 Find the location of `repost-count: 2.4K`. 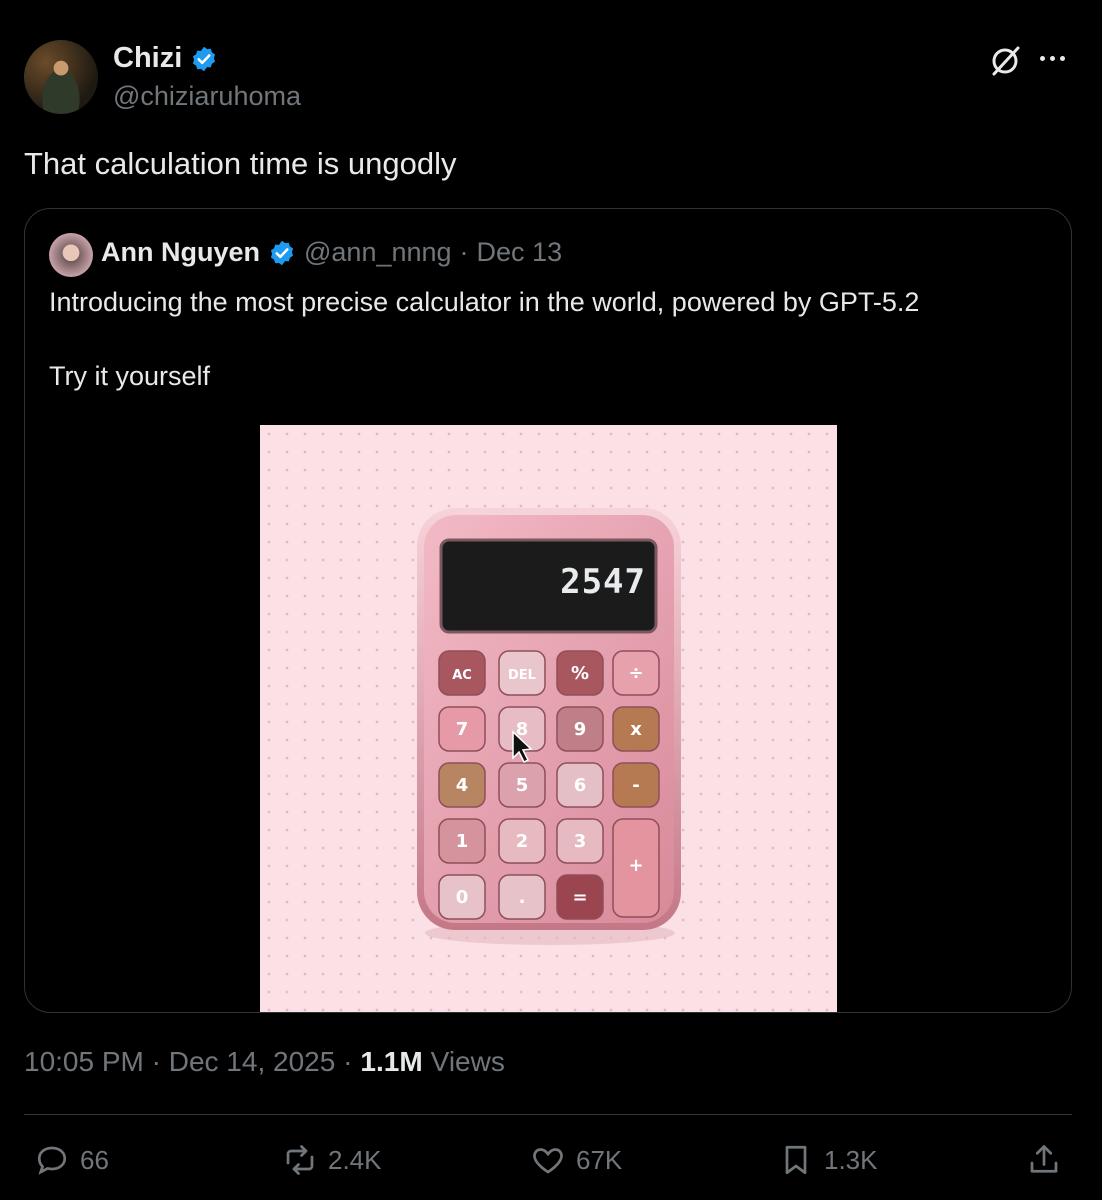

repost-count: 2.4K is located at coordinates (355, 1159).